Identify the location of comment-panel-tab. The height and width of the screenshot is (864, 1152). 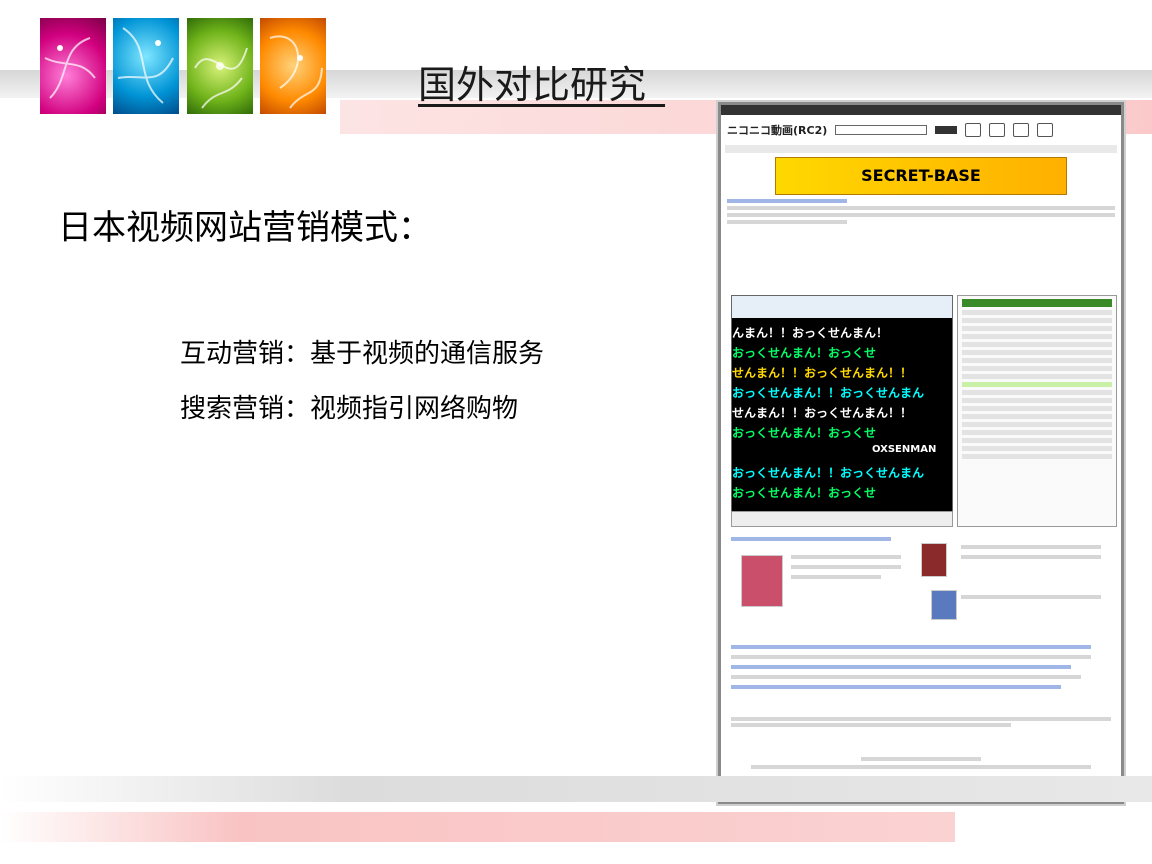
(1037, 303).